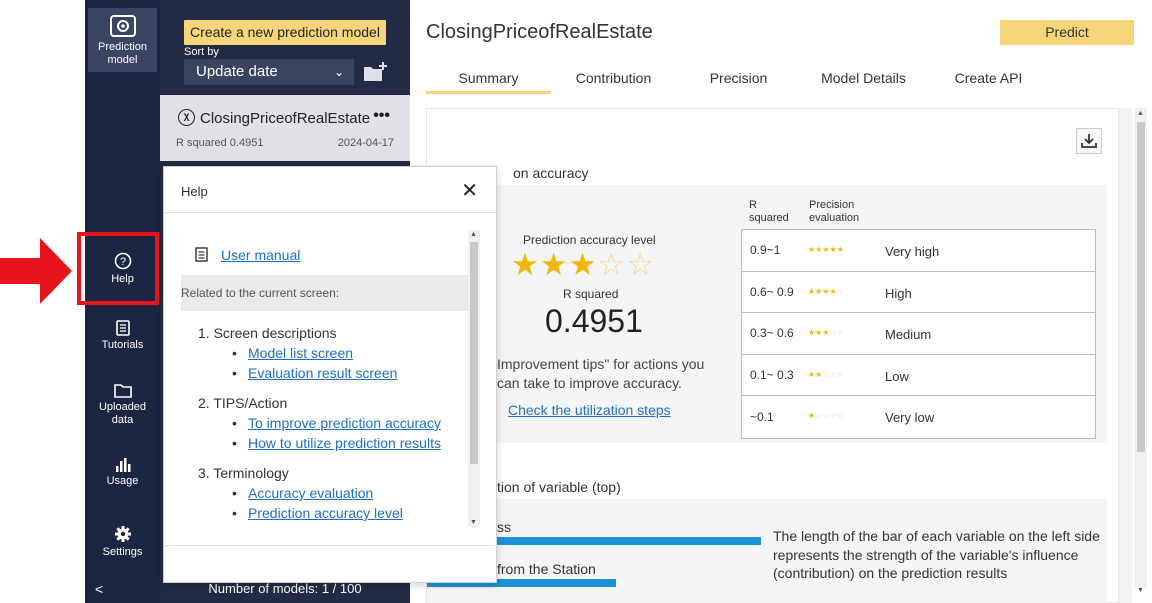 This screenshot has width=1152, height=603. Describe the element at coordinates (918, 375) in the screenshot. I see `table-row: 0.1~ 0.3 ★★☆☆☆ Low` at that location.